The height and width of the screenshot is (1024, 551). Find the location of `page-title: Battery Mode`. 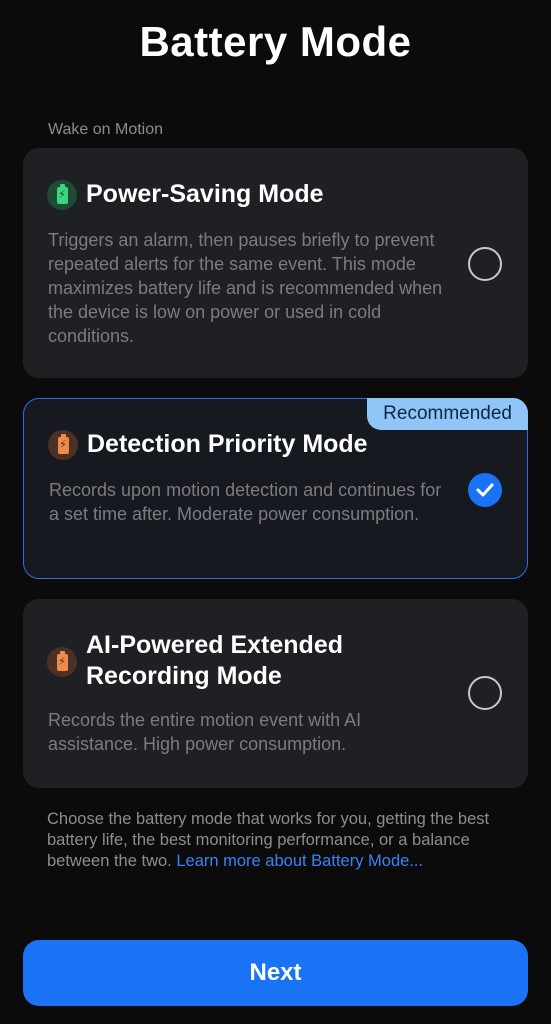

page-title: Battery Mode is located at coordinates (275, 41).